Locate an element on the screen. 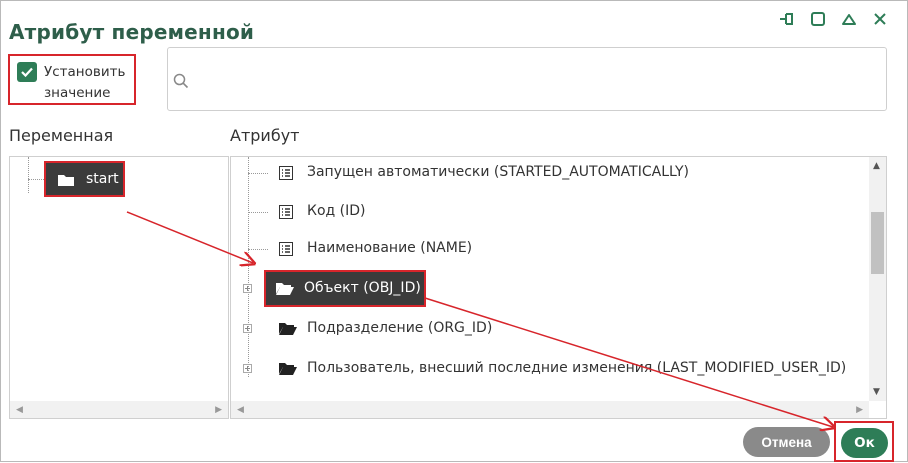 The image size is (908, 463). scroll-down-icon: ▼ is located at coordinates (876, 392).